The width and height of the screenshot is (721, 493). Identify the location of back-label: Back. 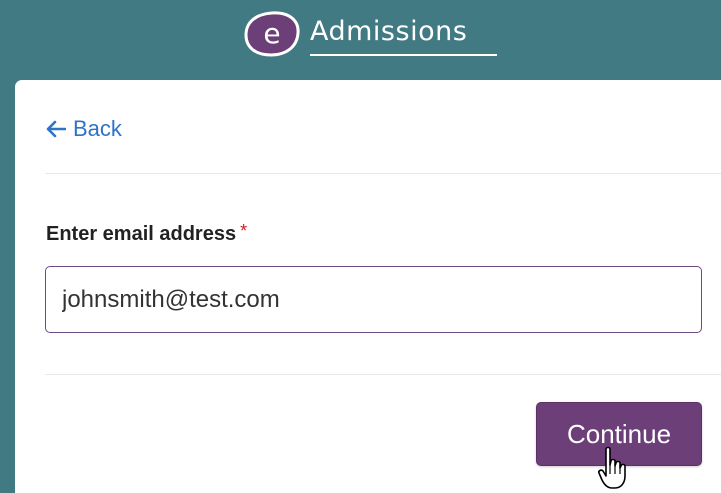
(97, 128).